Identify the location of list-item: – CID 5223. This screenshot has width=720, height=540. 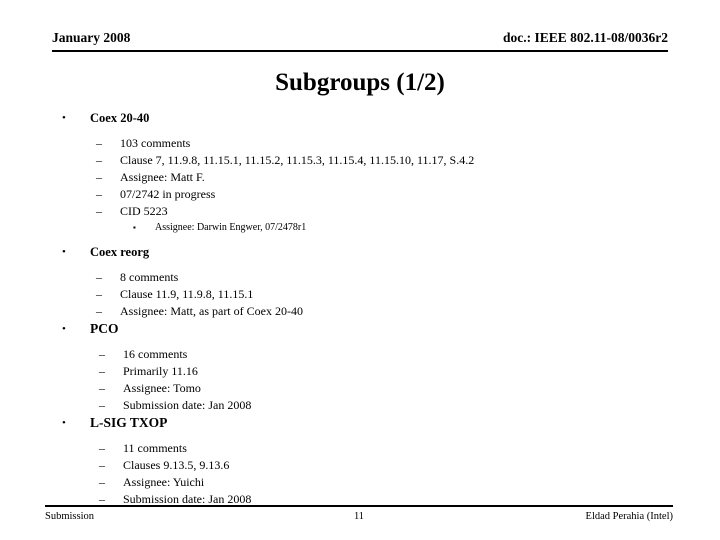
(360, 211).